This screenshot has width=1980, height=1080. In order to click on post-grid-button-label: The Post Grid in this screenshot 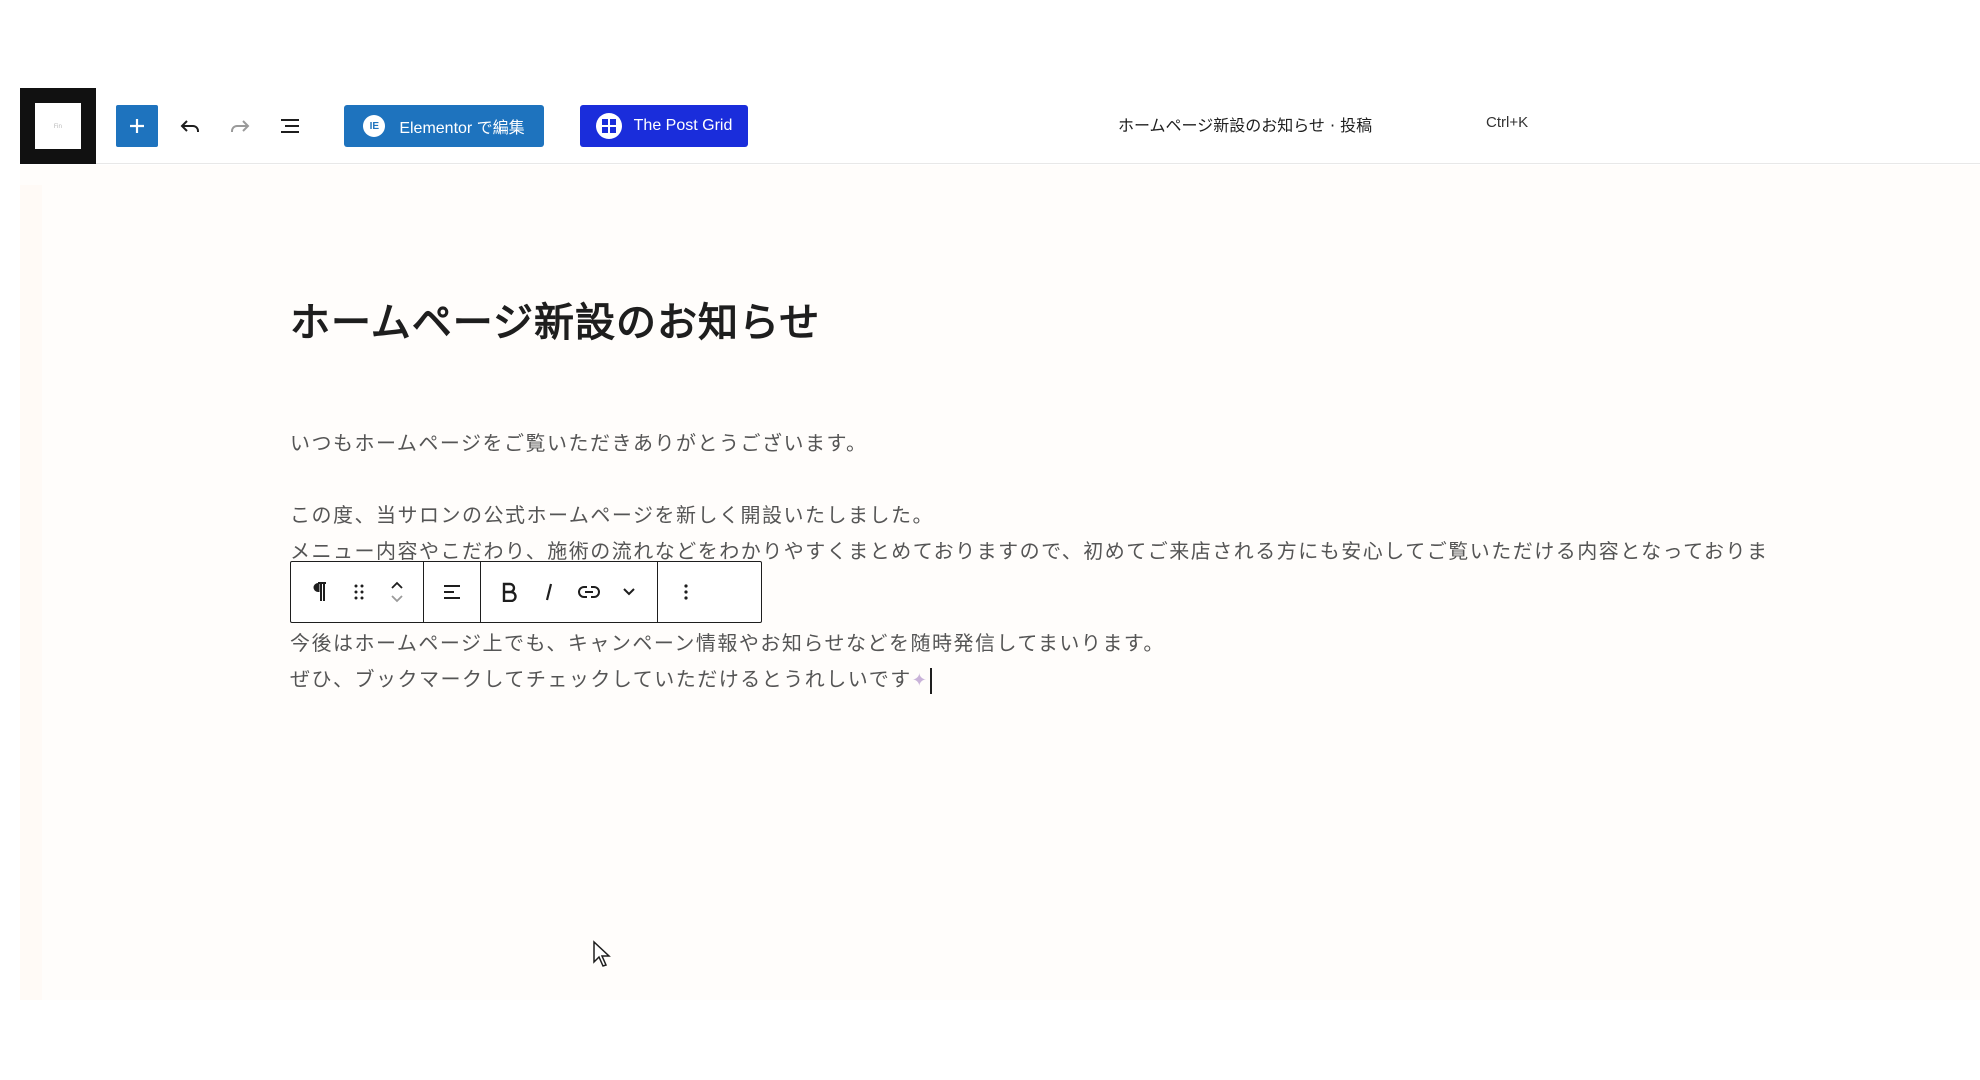, I will do `click(683, 125)`.